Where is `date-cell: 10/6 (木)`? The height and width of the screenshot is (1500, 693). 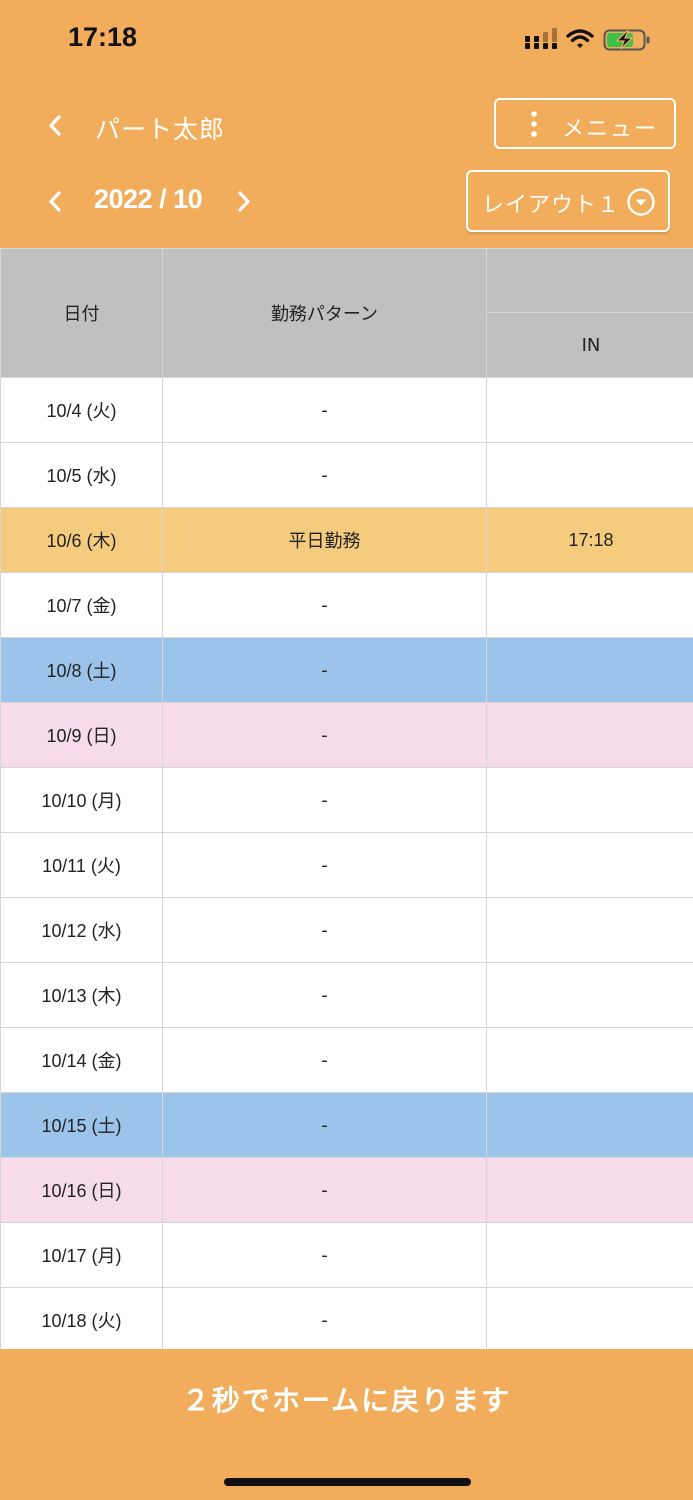
date-cell: 10/6 (木) is located at coordinates (81, 540).